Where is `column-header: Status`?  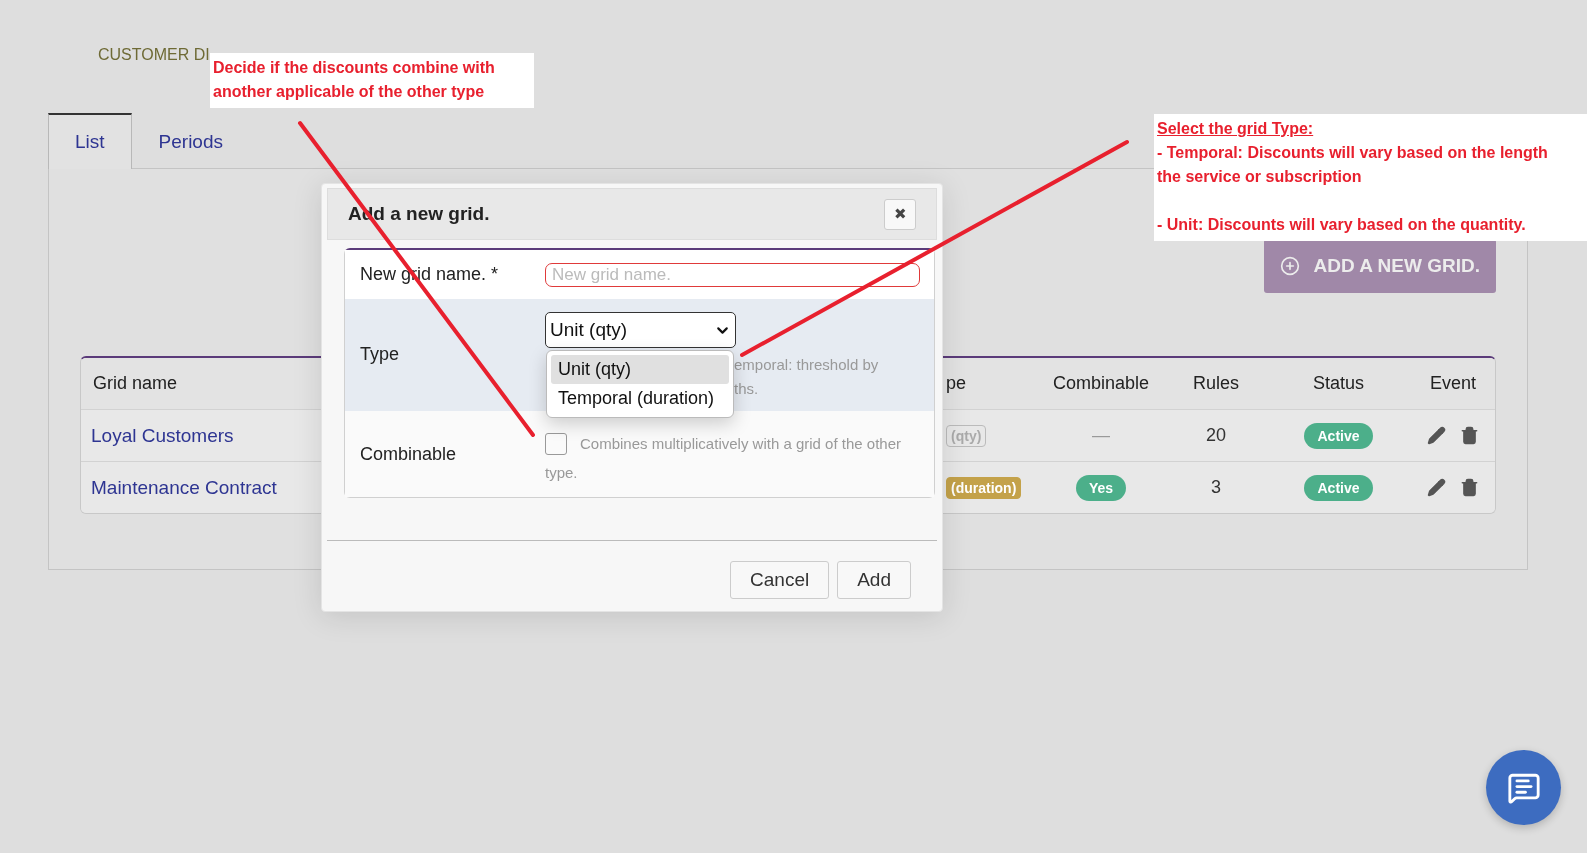
column-header: Status is located at coordinates (1338, 383).